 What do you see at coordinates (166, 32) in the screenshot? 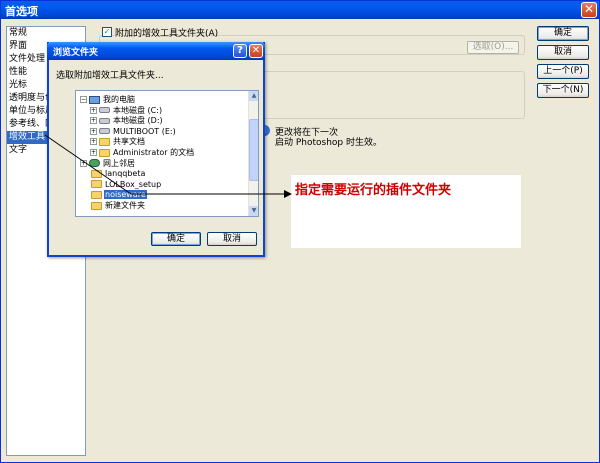
I see `additional-plugins-label: 附加的增效工具文件夹(A)` at bounding box center [166, 32].